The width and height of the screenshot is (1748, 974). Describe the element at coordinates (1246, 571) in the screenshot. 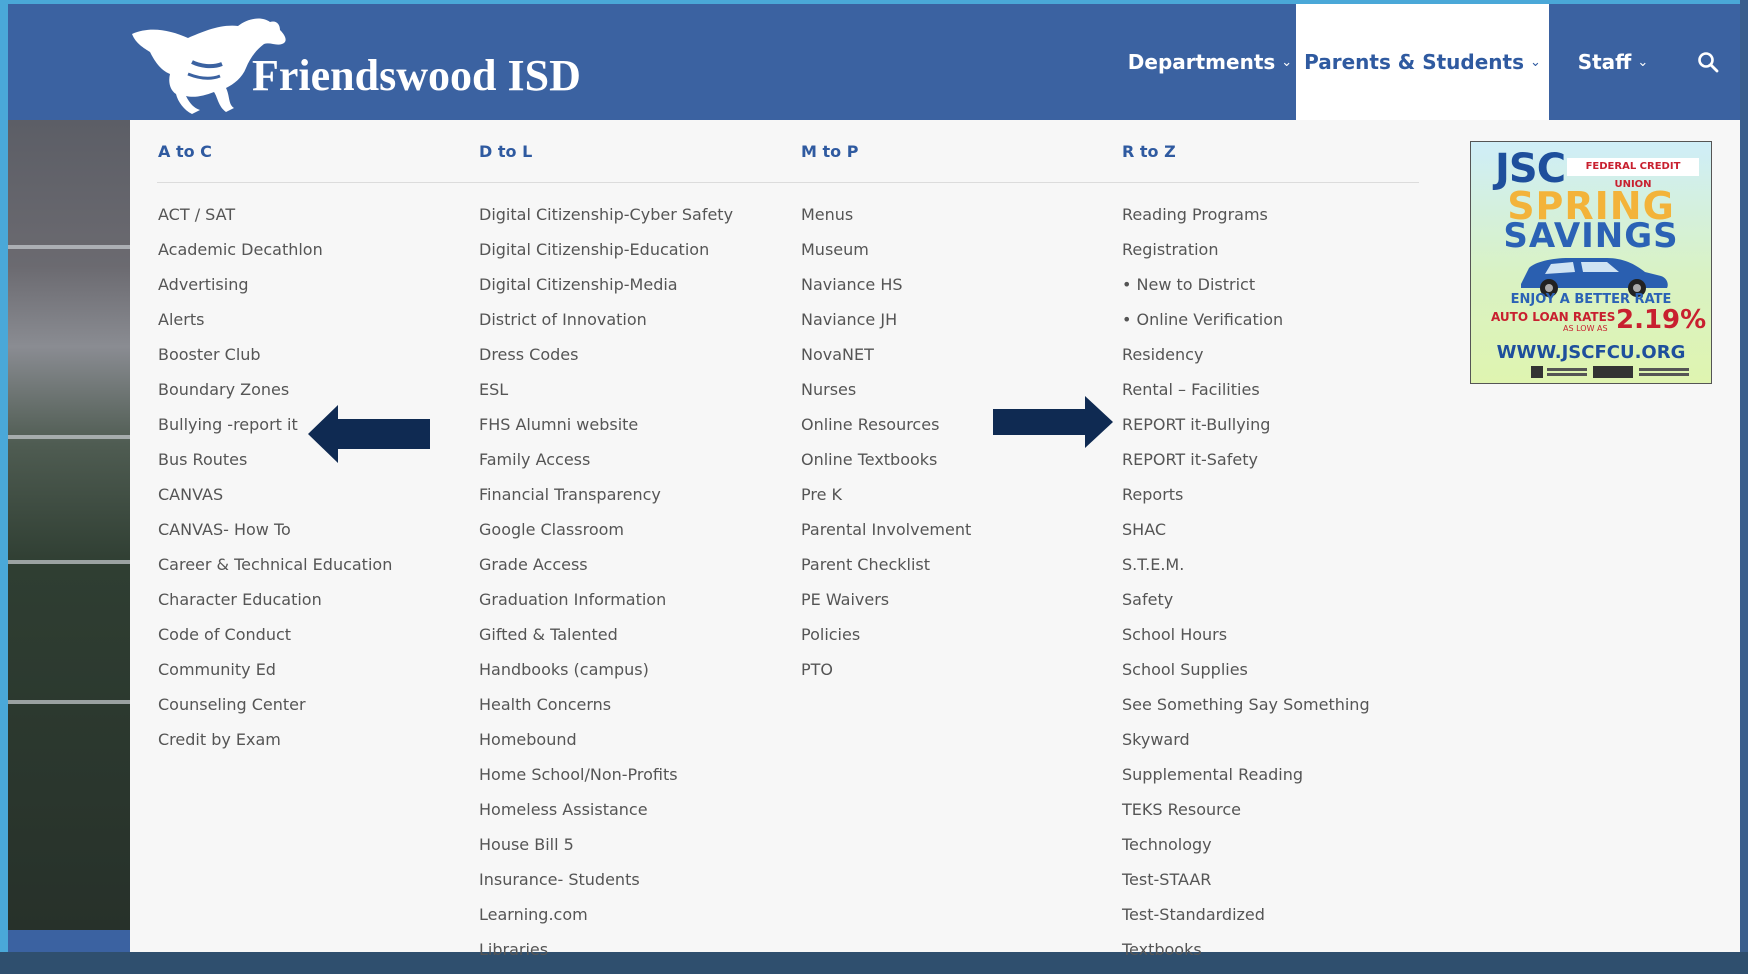

I see `menu-item: S.T.E.M.` at that location.